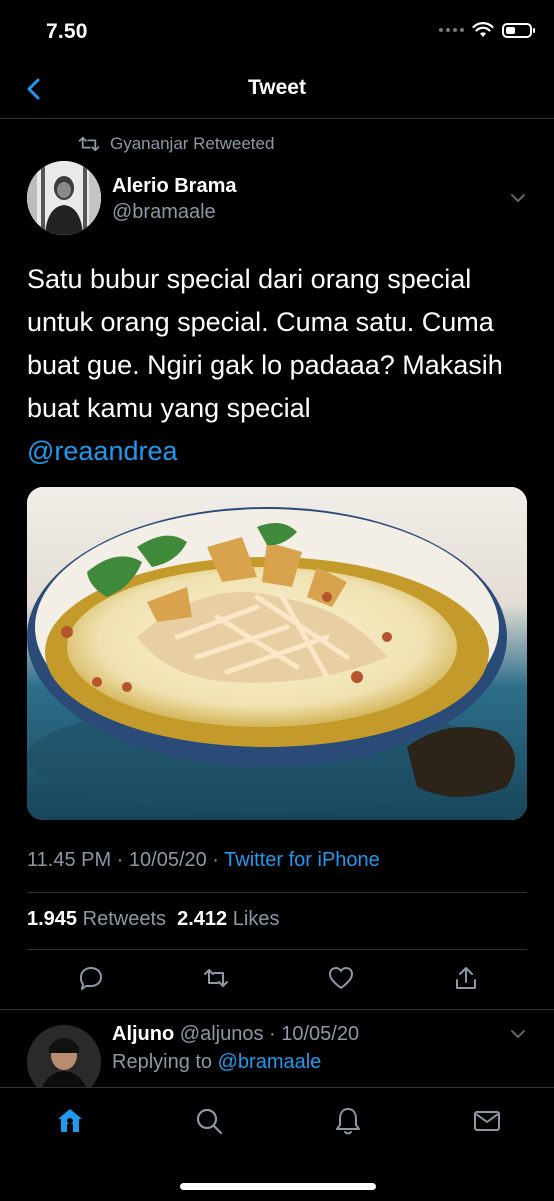 The height and width of the screenshot is (1201, 554). I want to click on home-indicator, so click(278, 1186).